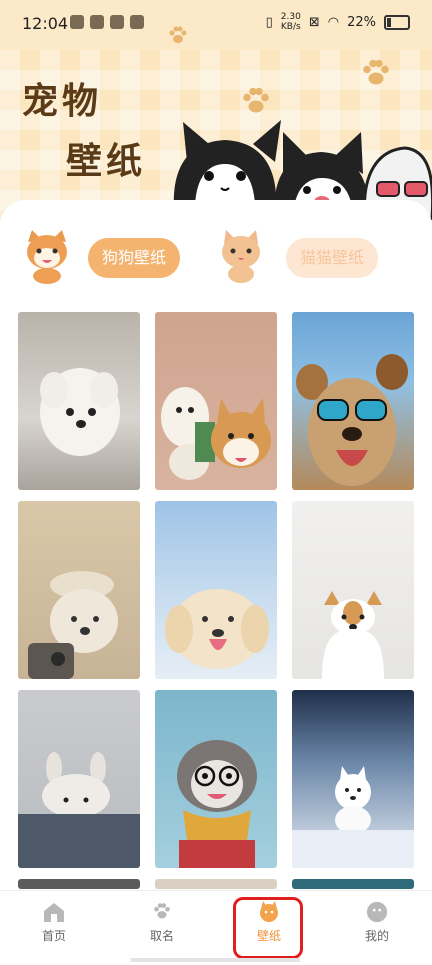 The image size is (432, 965). What do you see at coordinates (47, 257) in the screenshot?
I see `shiba-icon` at bounding box center [47, 257].